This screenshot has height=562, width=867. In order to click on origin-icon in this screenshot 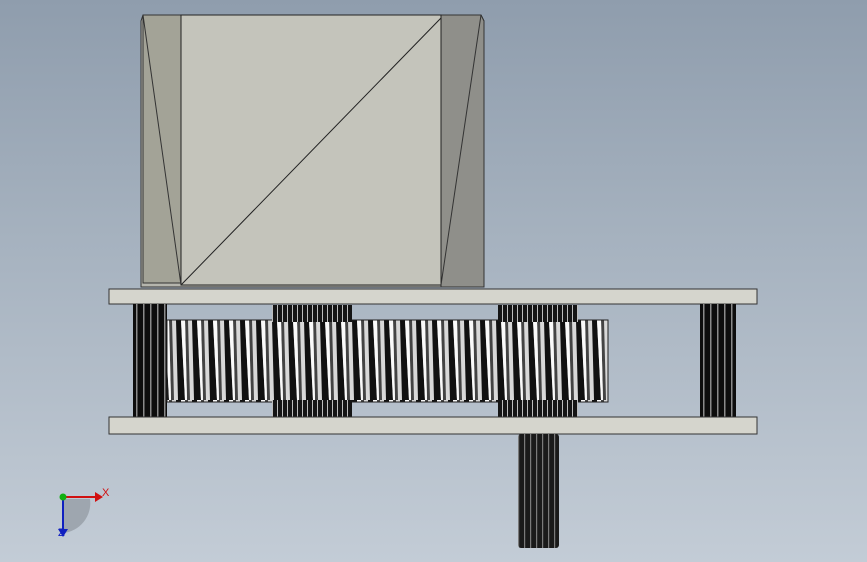, I will do `click(63, 497)`.